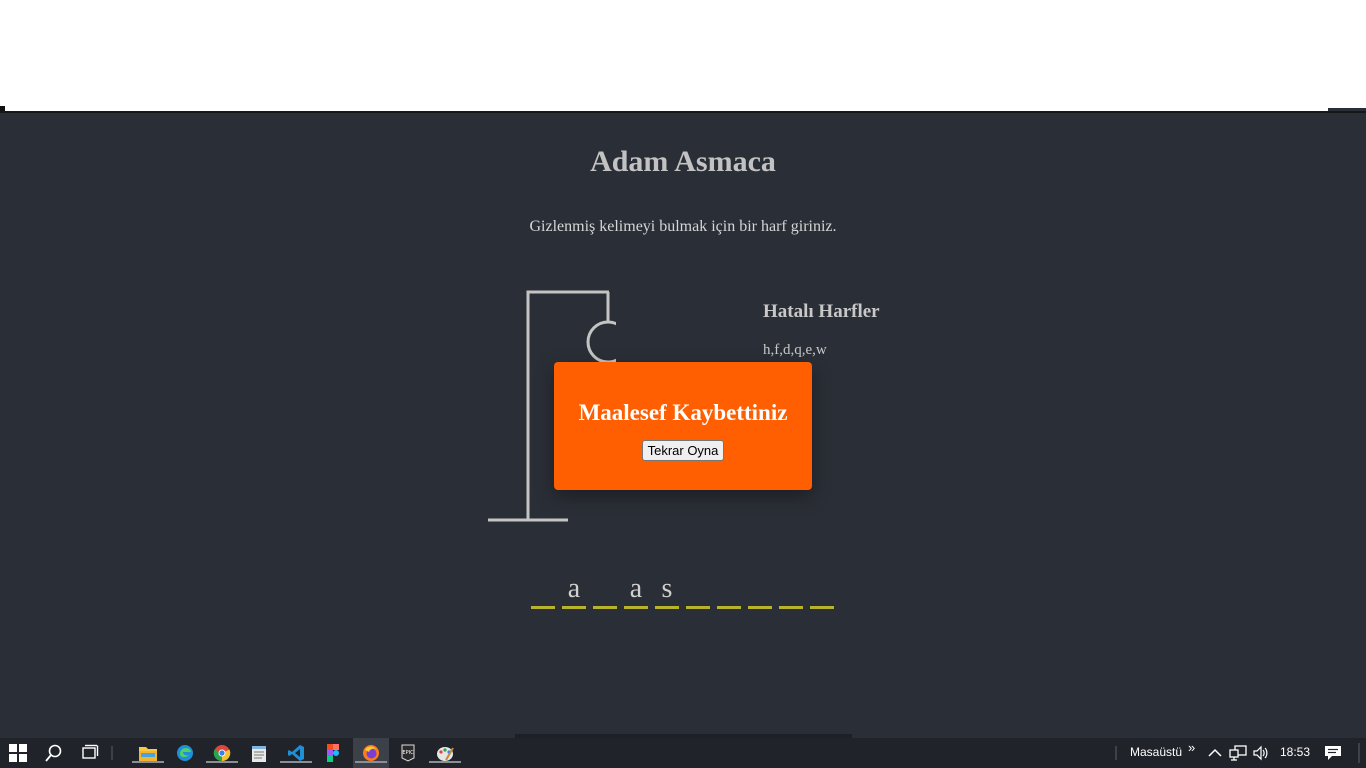  What do you see at coordinates (1215, 753) in the screenshot?
I see `show-hidden-icons-icon` at bounding box center [1215, 753].